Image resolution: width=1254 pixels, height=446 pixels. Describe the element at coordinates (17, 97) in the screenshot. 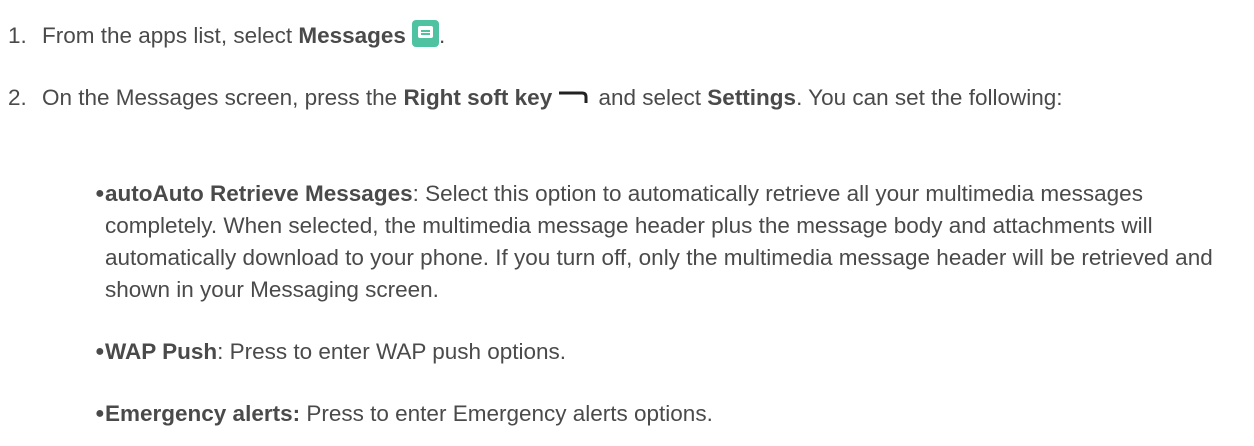

I see `step-number: 2.` at that location.